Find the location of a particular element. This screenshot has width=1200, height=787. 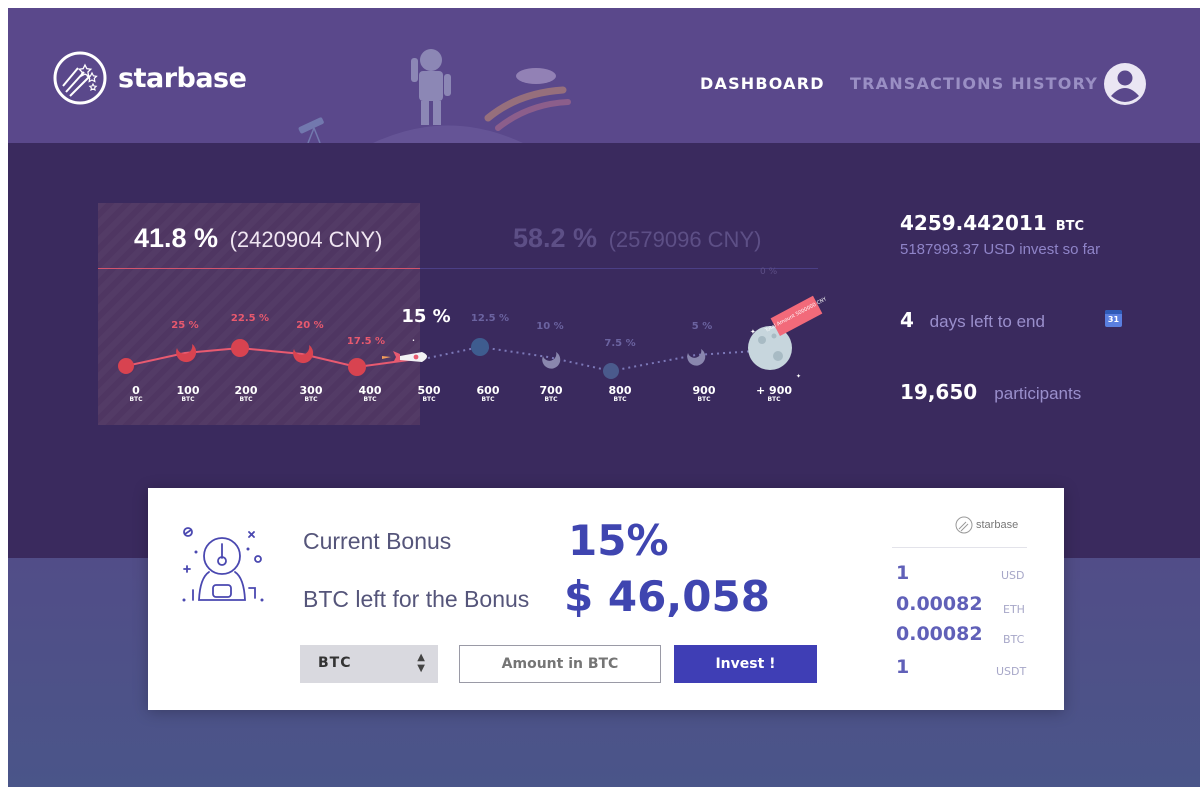

currency-select-value: BTC is located at coordinates (335, 663).